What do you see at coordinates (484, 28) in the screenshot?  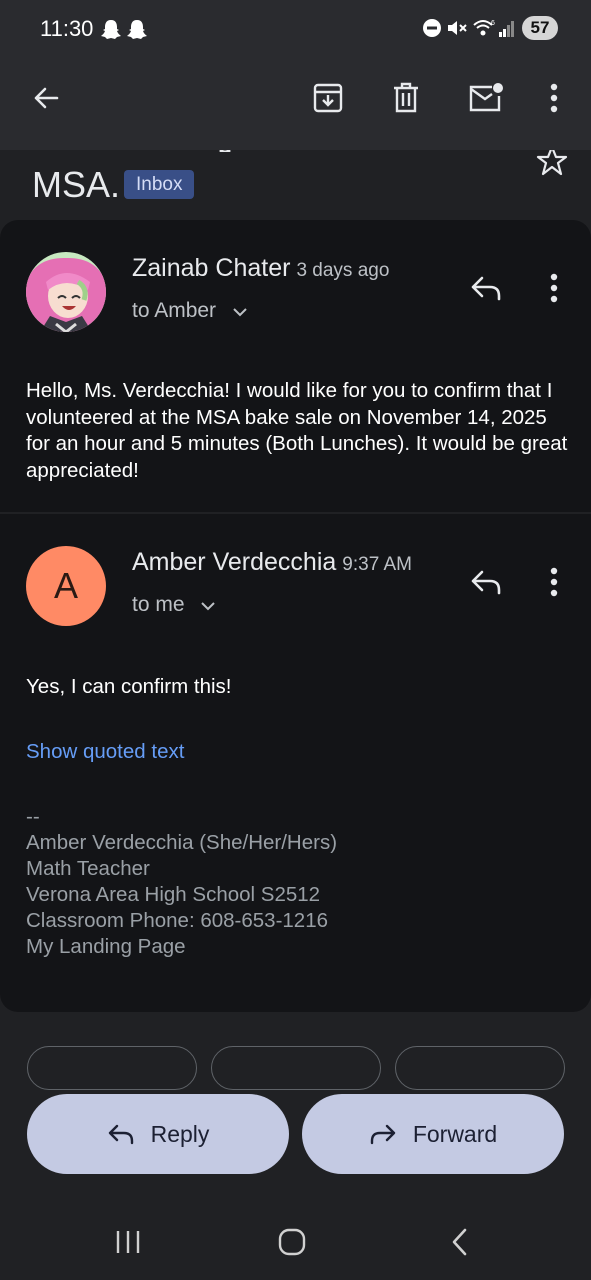 I see `wifi-6-icon: 6` at bounding box center [484, 28].